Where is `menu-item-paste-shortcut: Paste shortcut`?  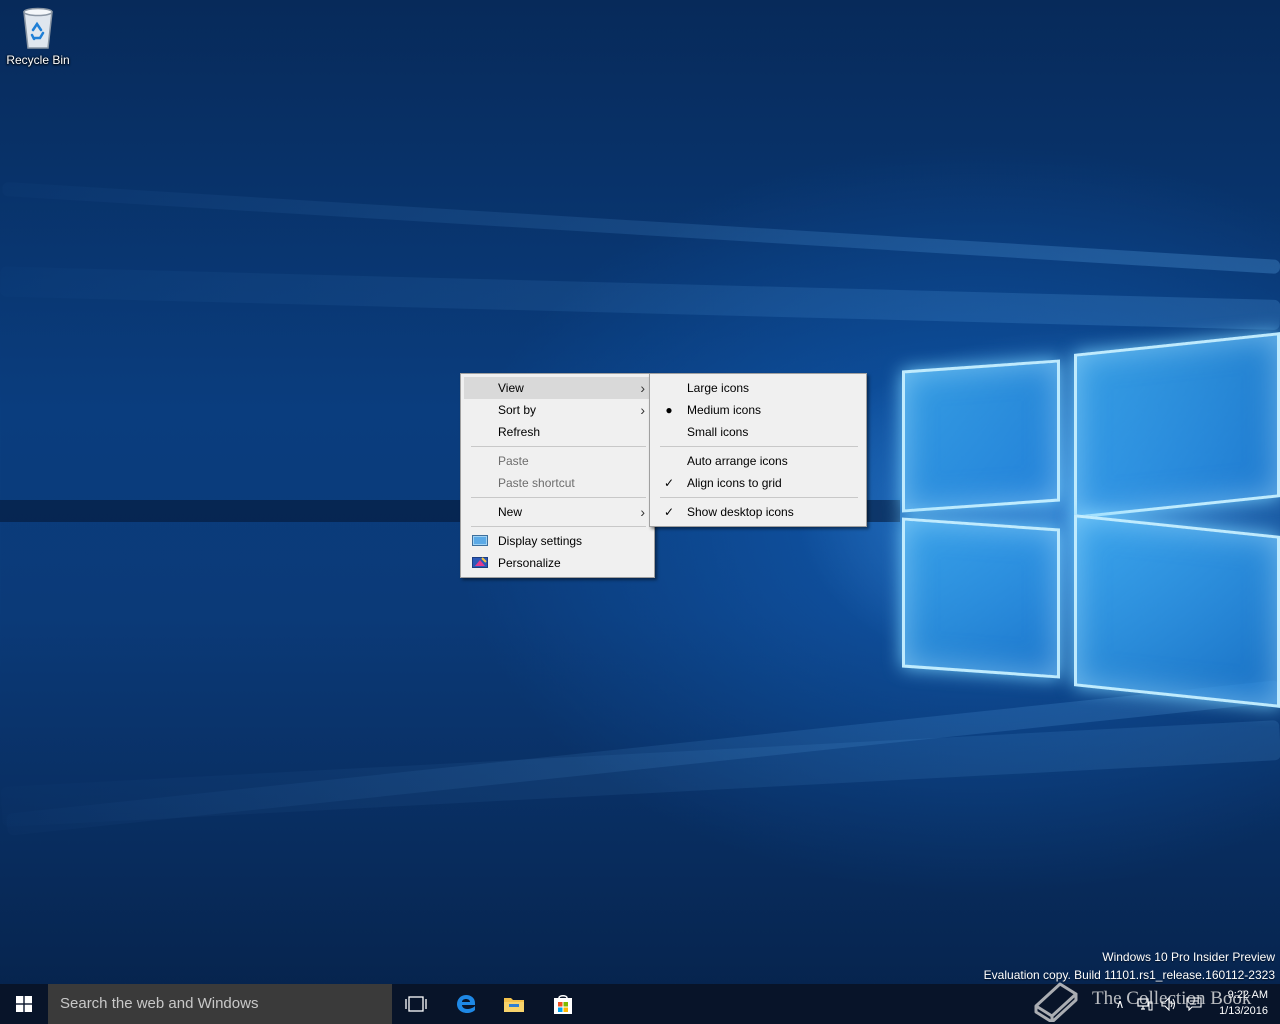
menu-item-paste-shortcut: Paste shortcut is located at coordinates (557, 483).